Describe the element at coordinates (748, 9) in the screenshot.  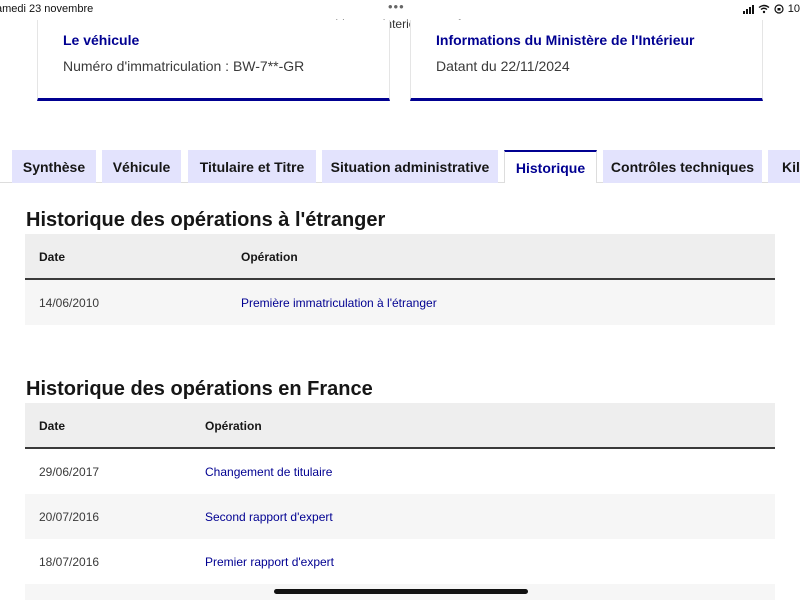
I see `cellular-signal-icon` at that location.